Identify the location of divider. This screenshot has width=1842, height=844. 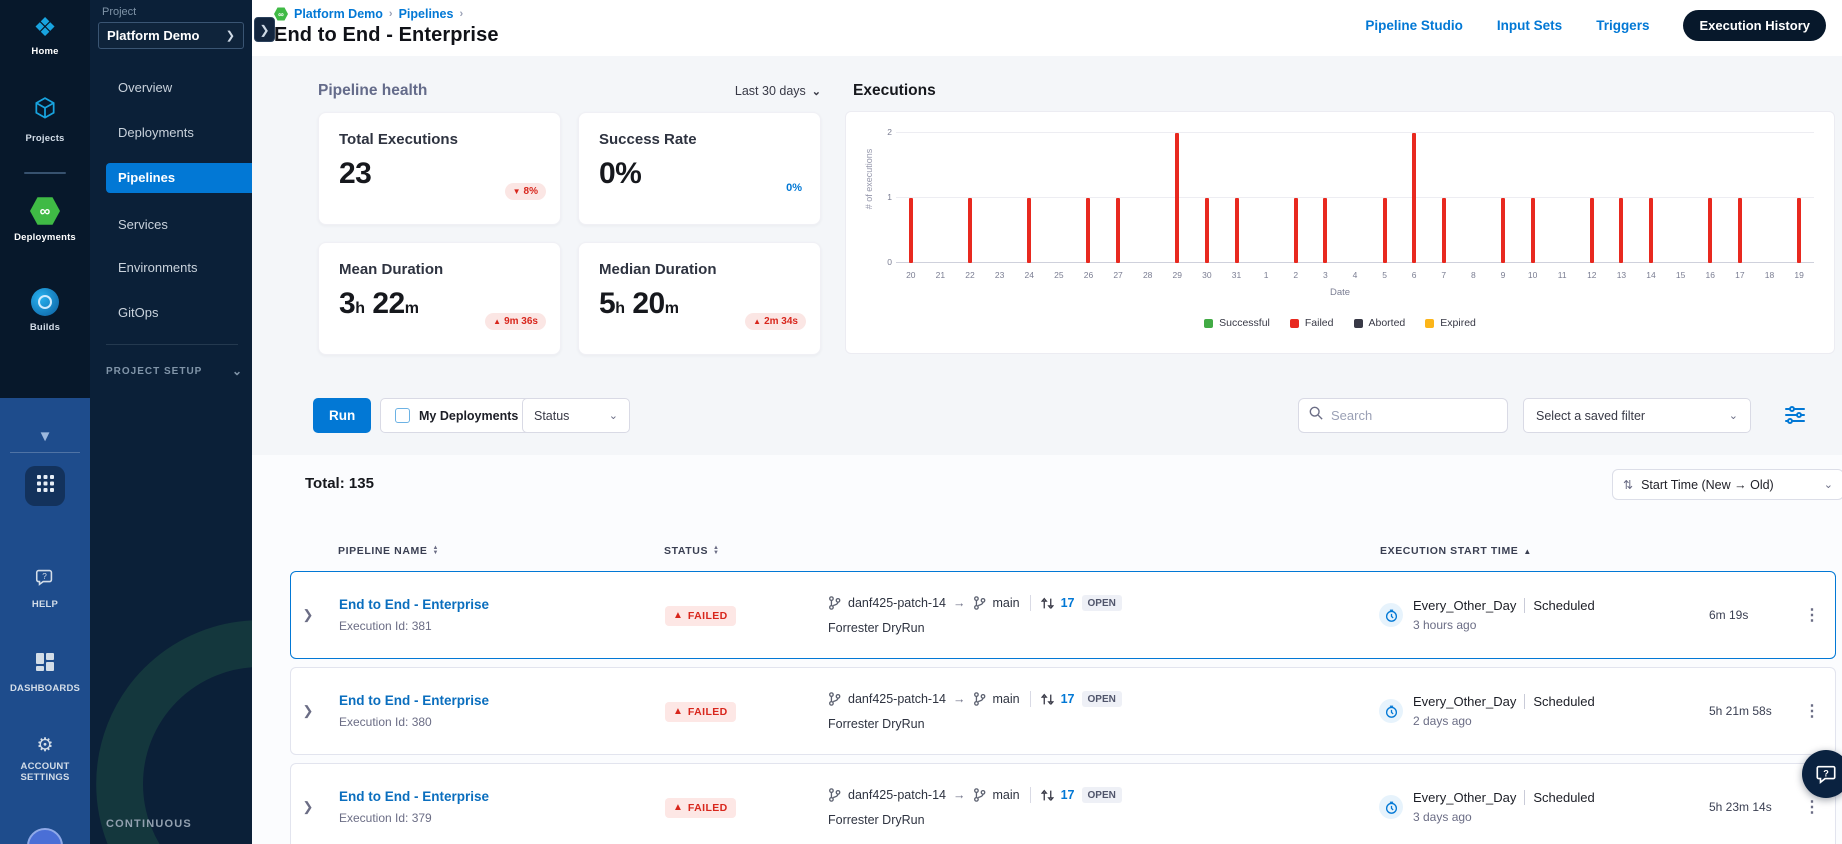
(45, 452).